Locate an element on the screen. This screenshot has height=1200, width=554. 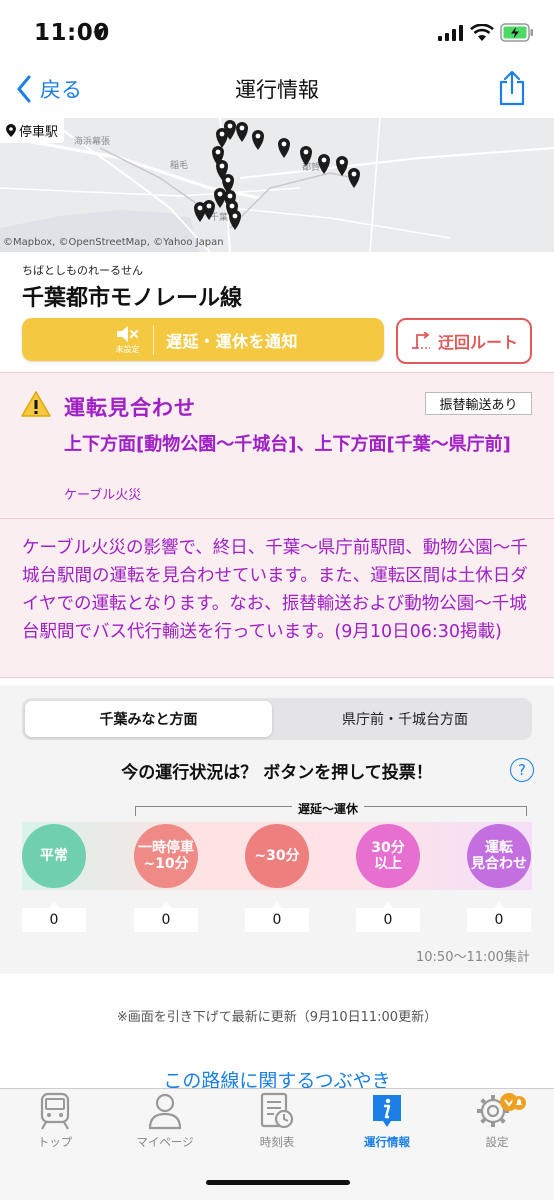
tab-settings-label: 設定 is located at coordinates (497, 1142).